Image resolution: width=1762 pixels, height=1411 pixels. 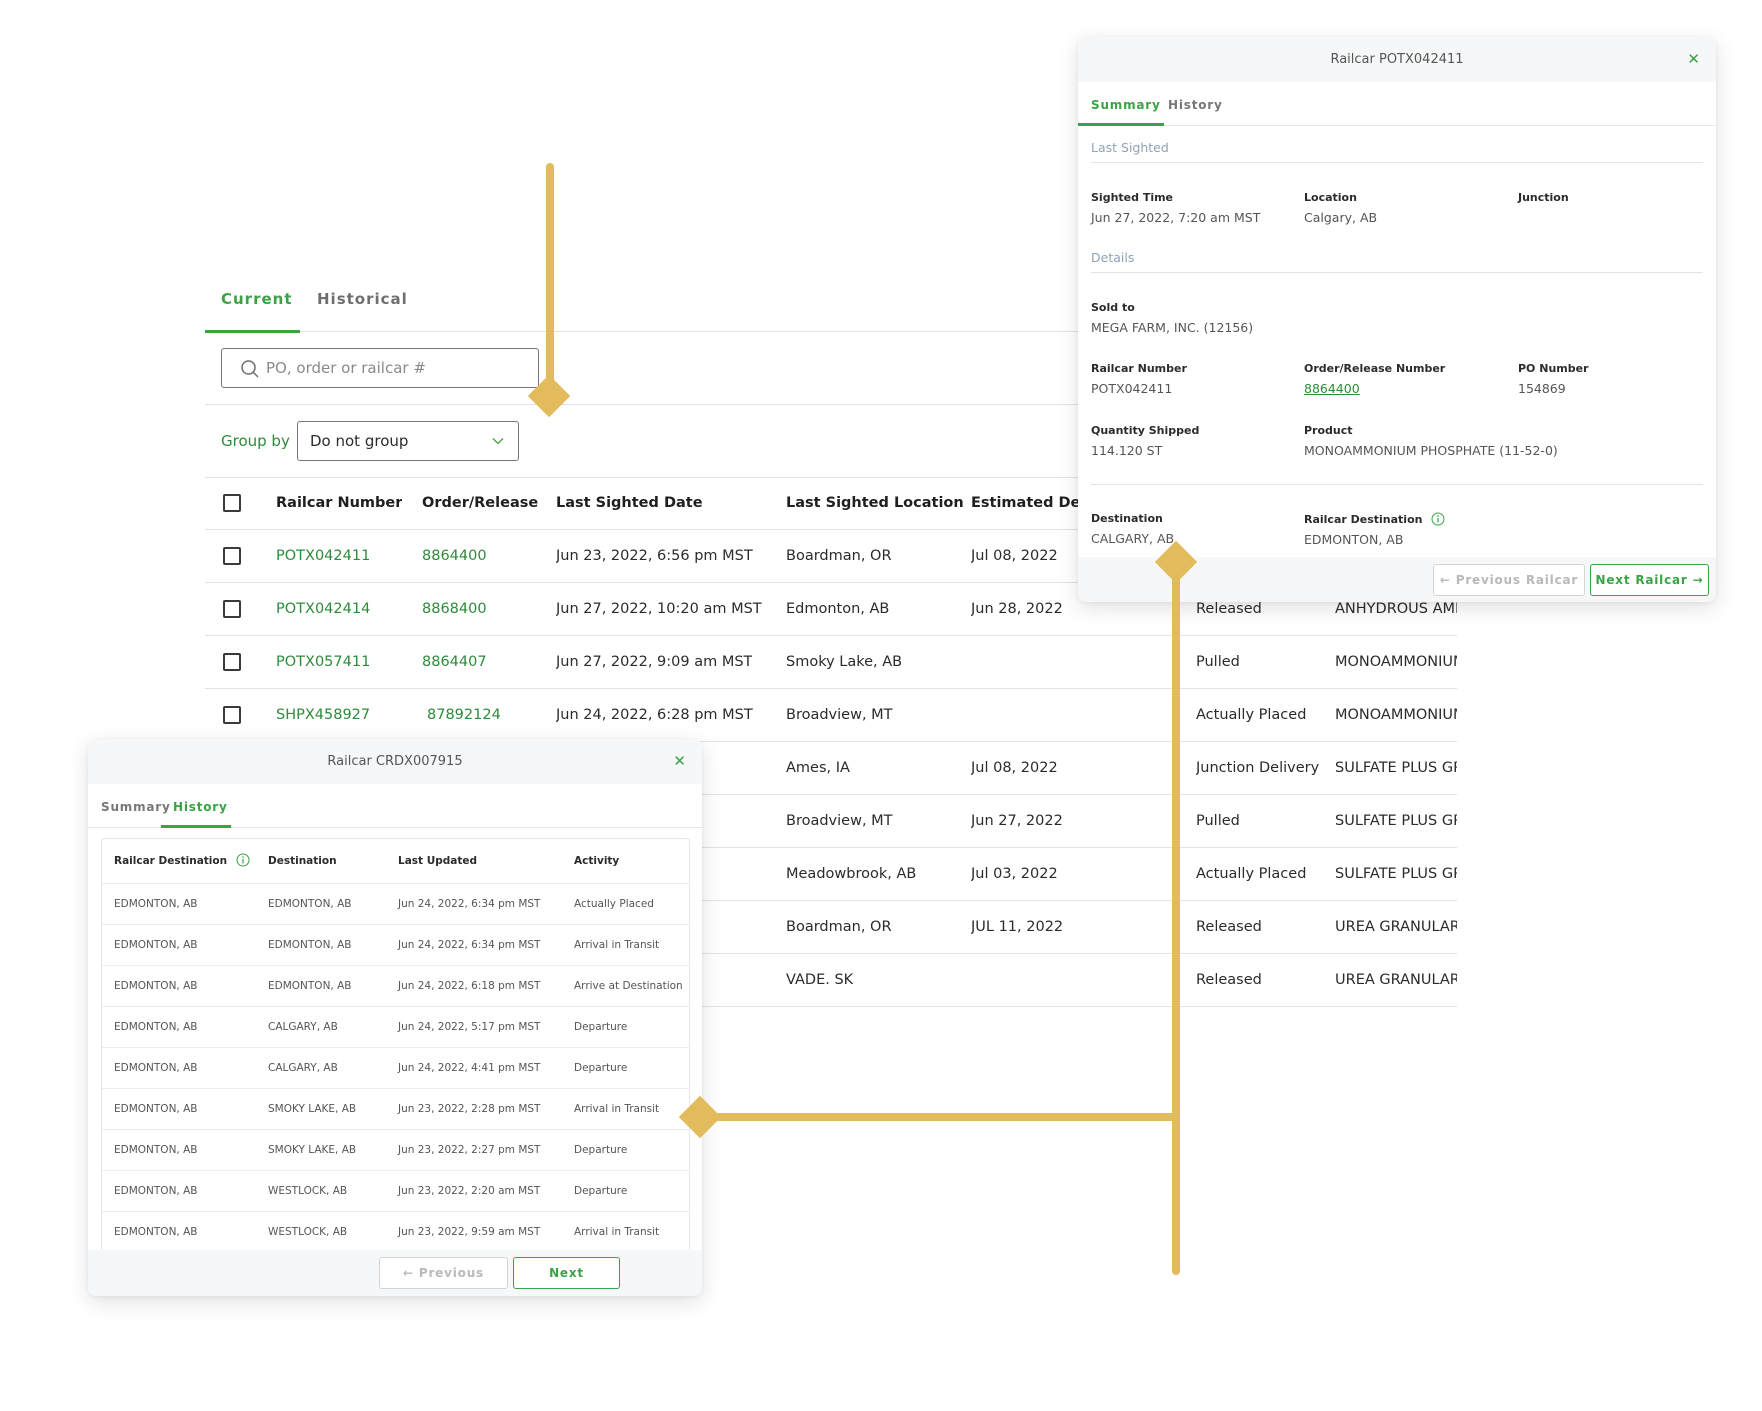 What do you see at coordinates (454, 609) in the screenshot?
I see `order-link: 8868400` at bounding box center [454, 609].